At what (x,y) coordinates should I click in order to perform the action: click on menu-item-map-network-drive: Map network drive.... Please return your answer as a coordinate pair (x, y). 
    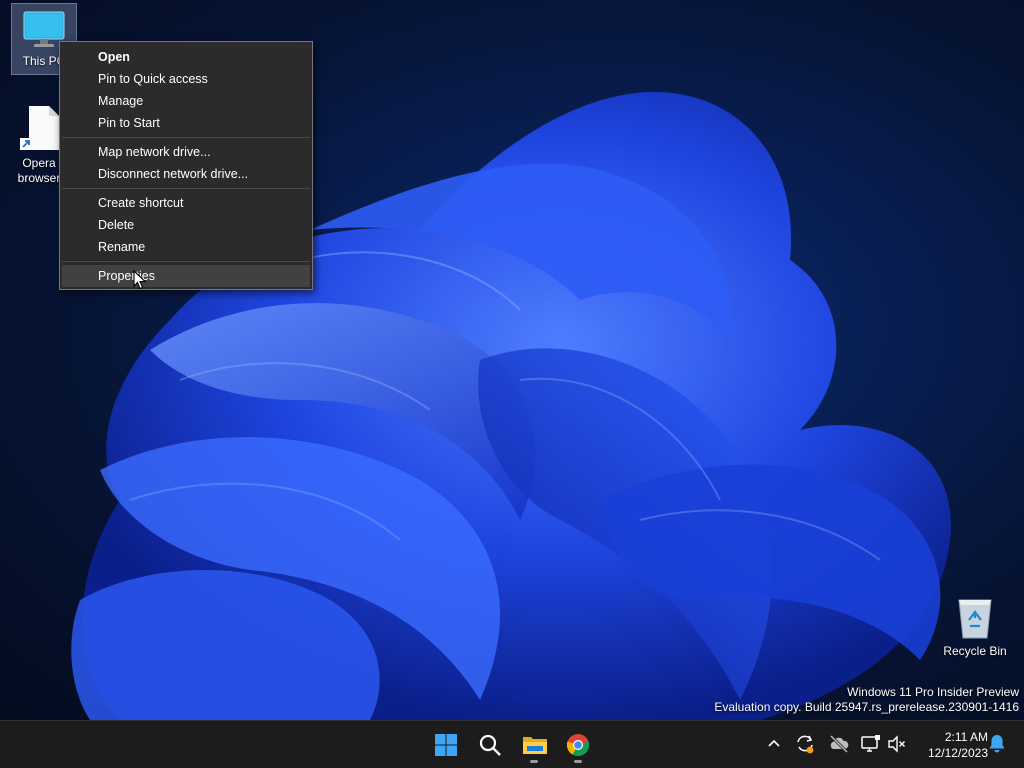
    Looking at the image, I should click on (186, 152).